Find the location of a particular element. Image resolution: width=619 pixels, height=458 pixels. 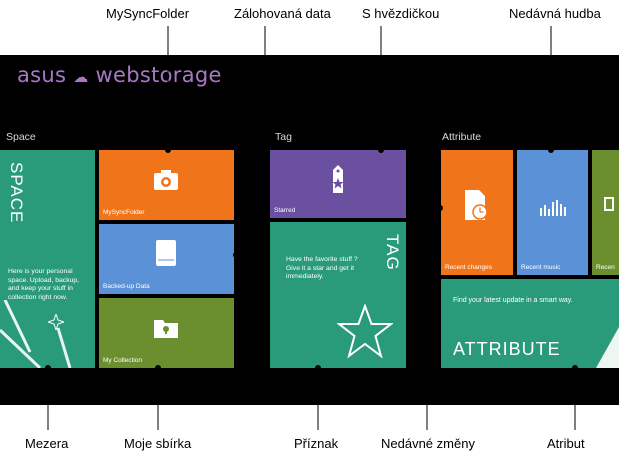

starred-label: Starred is located at coordinates (285, 210).